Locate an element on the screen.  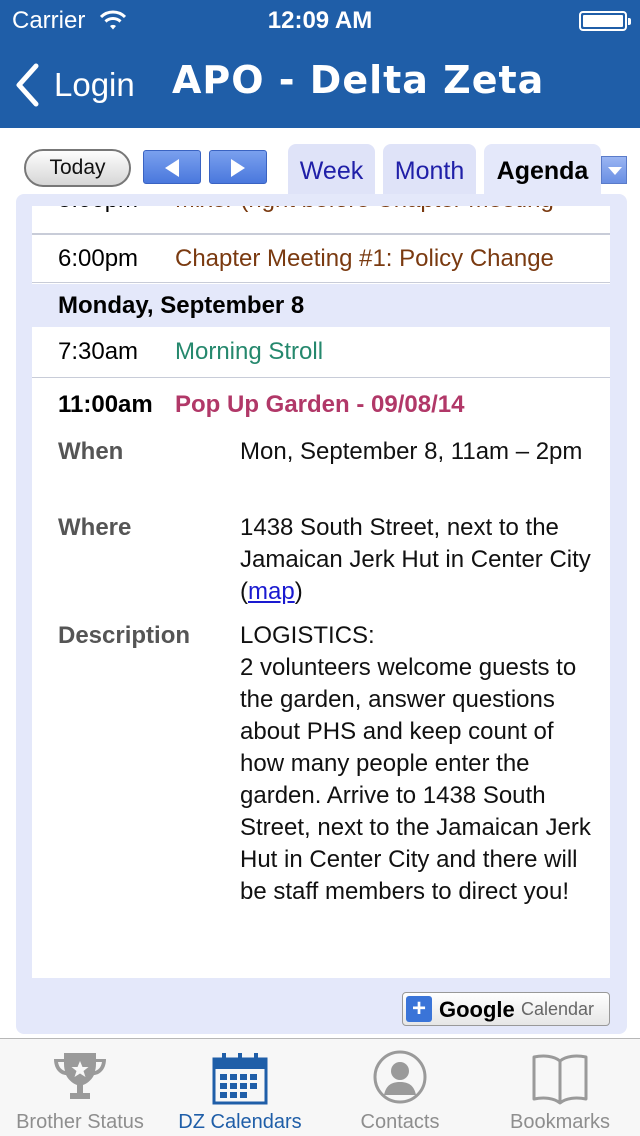
calendar-toolbar: Today Week Month Agenda is located at coordinates (320, 161).